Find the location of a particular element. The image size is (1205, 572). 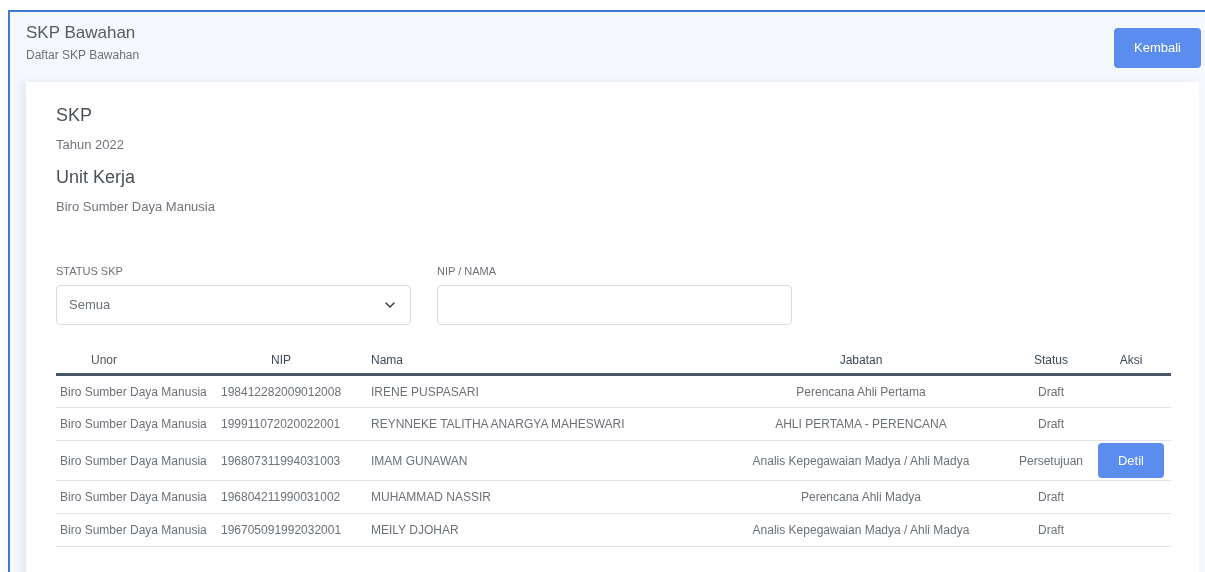

page-subtitle: Daftar SKP Bawahan is located at coordinates (83, 55).